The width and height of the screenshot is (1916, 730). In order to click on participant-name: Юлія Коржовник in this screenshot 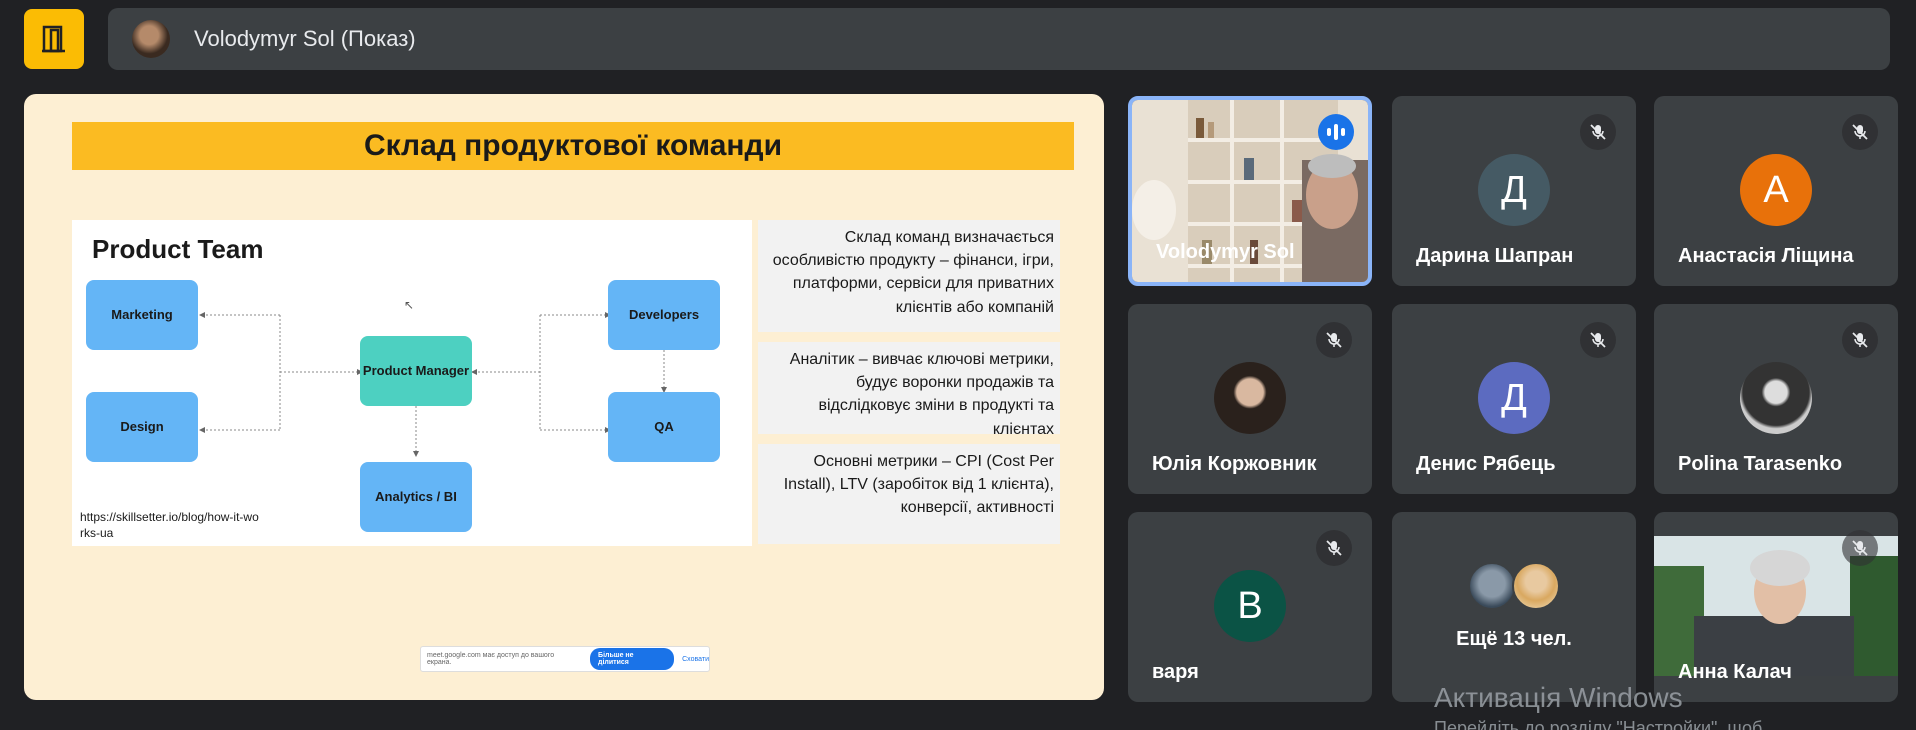, I will do `click(1234, 464)`.